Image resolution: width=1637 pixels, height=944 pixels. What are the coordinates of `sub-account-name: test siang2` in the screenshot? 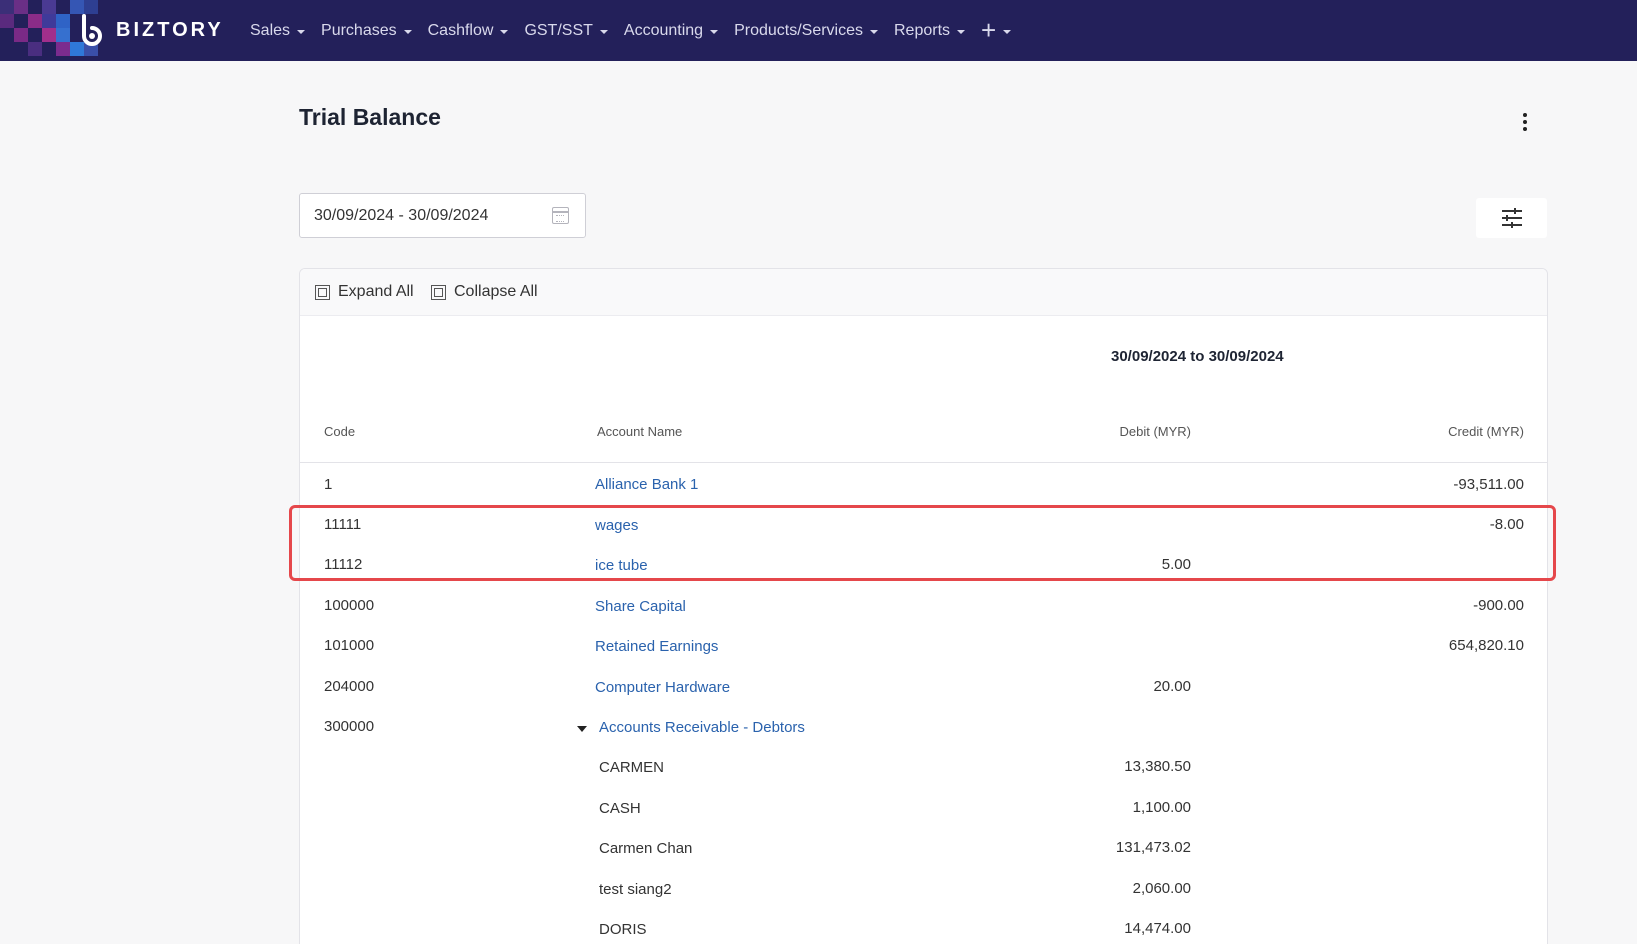 It's located at (635, 889).